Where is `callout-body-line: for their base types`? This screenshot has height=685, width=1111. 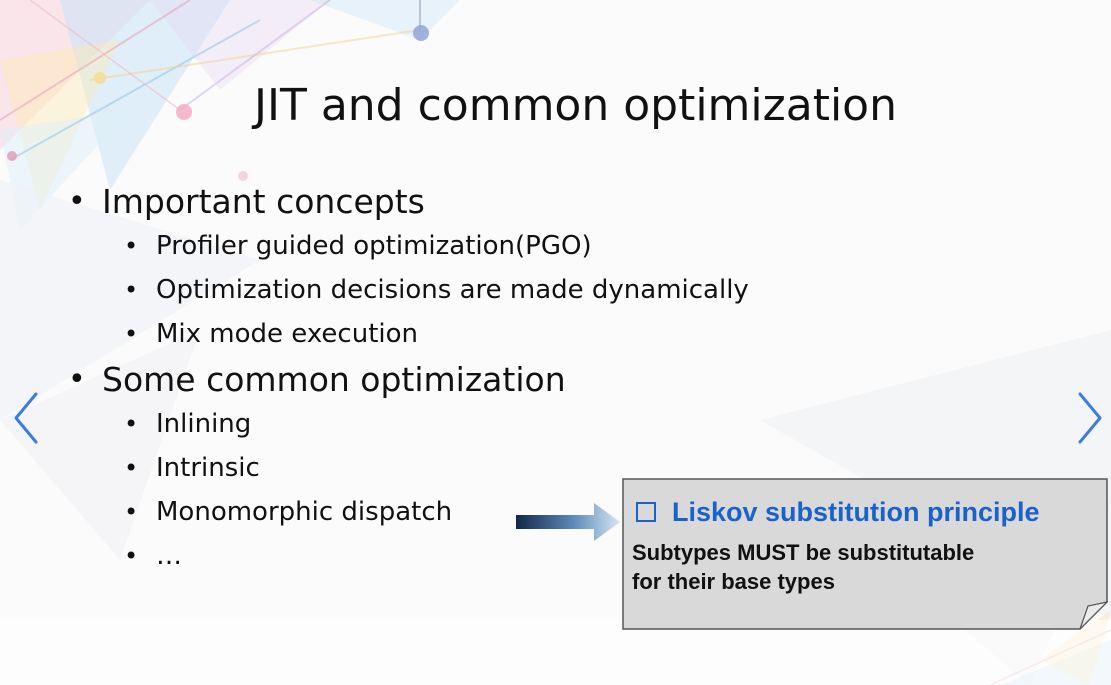 callout-body-line: for their base types is located at coordinates (733, 581).